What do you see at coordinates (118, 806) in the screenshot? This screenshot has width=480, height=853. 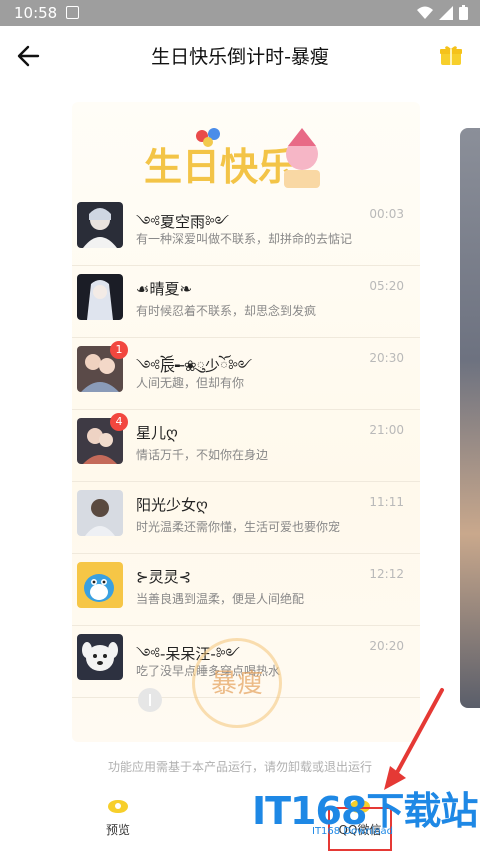 I see `eye-icon` at bounding box center [118, 806].